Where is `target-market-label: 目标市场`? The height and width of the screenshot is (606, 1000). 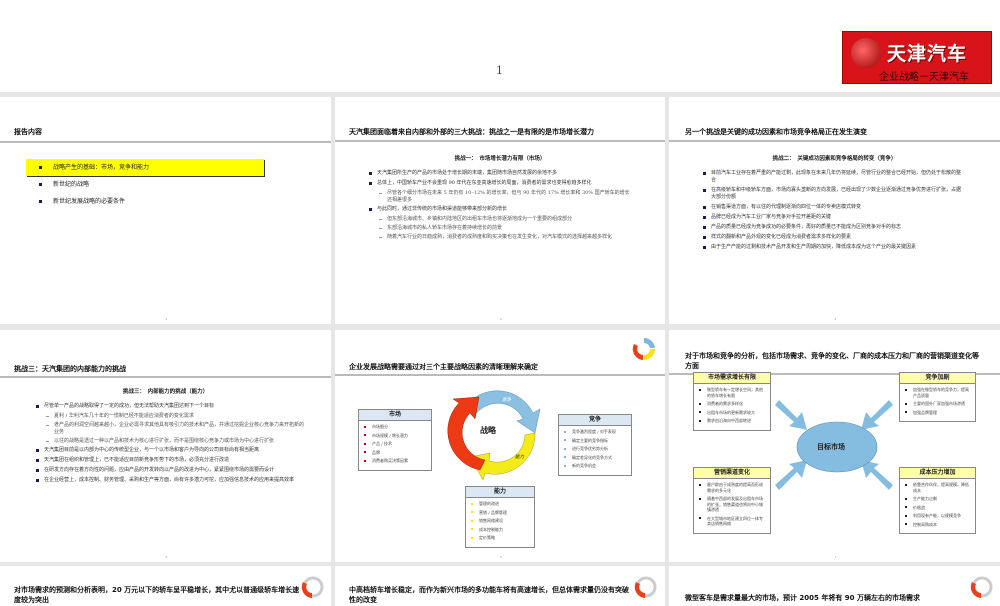 target-market-label: 目标市场 is located at coordinates (831, 447).